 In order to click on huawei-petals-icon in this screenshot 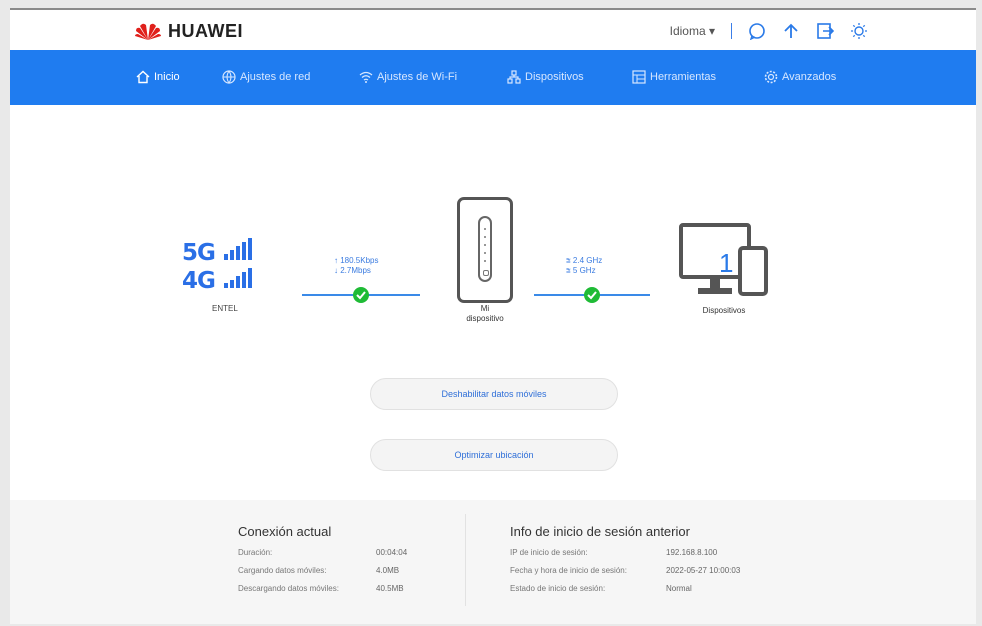, I will do `click(148, 31)`.